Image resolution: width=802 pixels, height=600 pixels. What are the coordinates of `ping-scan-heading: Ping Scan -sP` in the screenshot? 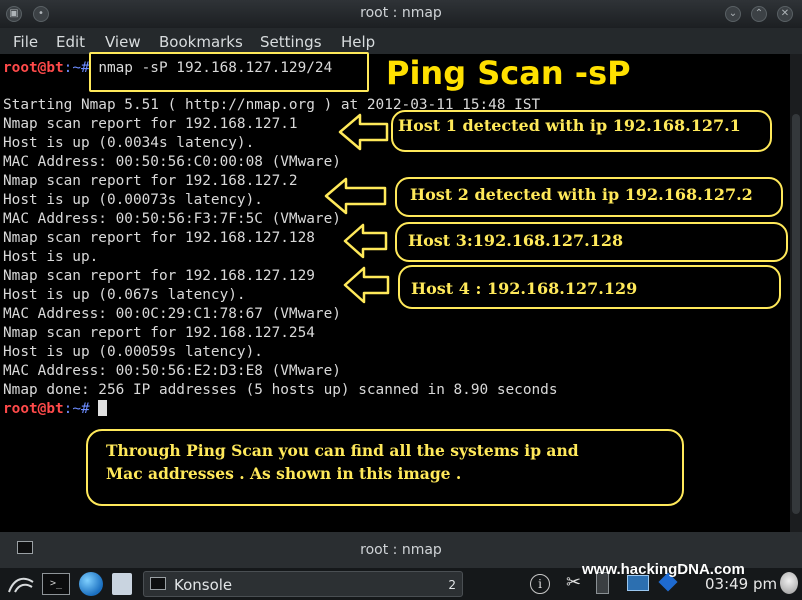 It's located at (508, 73).